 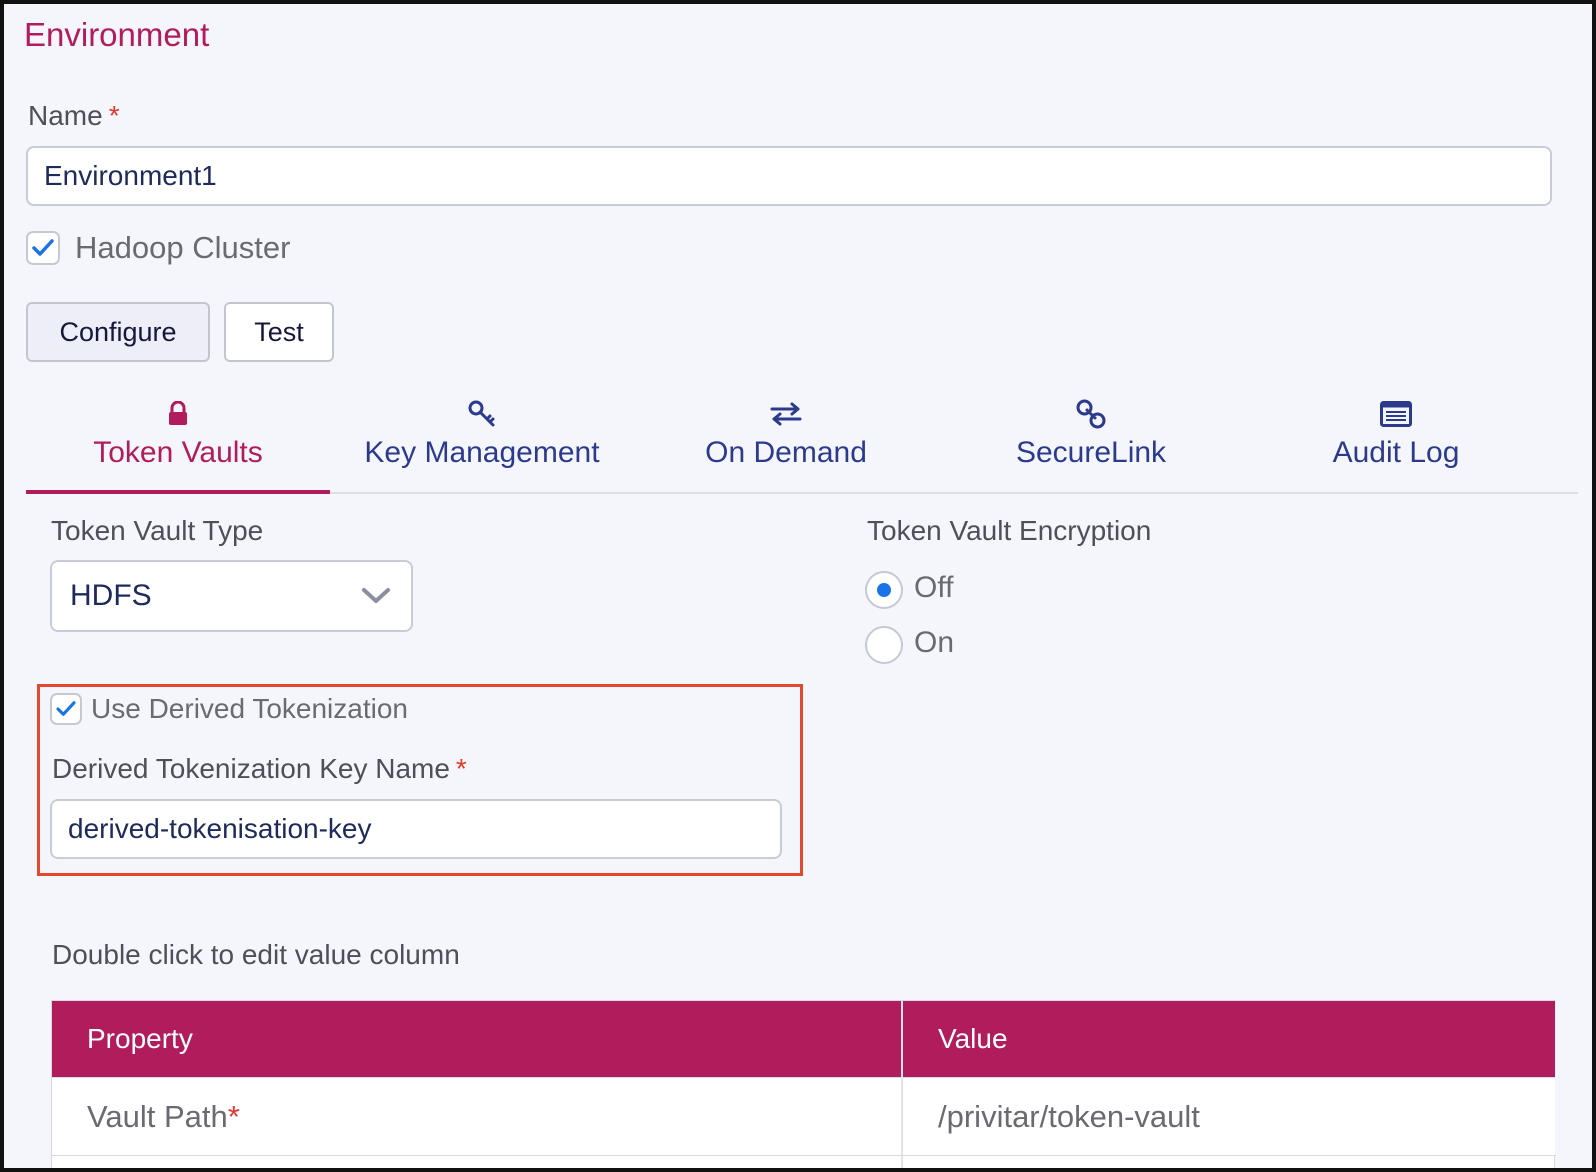 I want to click on token-vault-encryption-label: Token Vault Encryption, so click(x=1009, y=530).